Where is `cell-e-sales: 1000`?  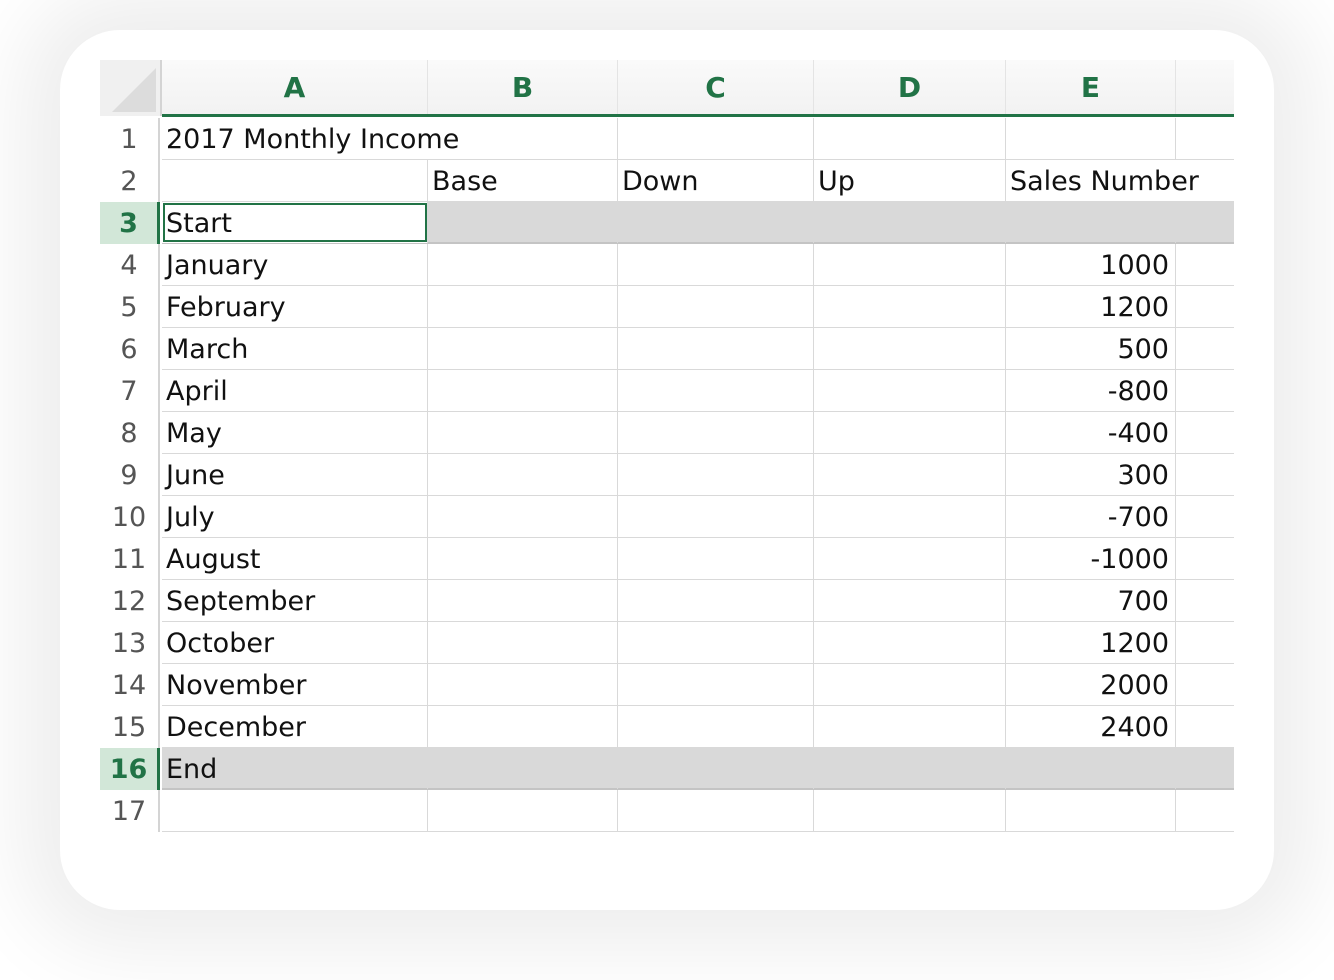
cell-e-sales: 1000 is located at coordinates (1091, 264).